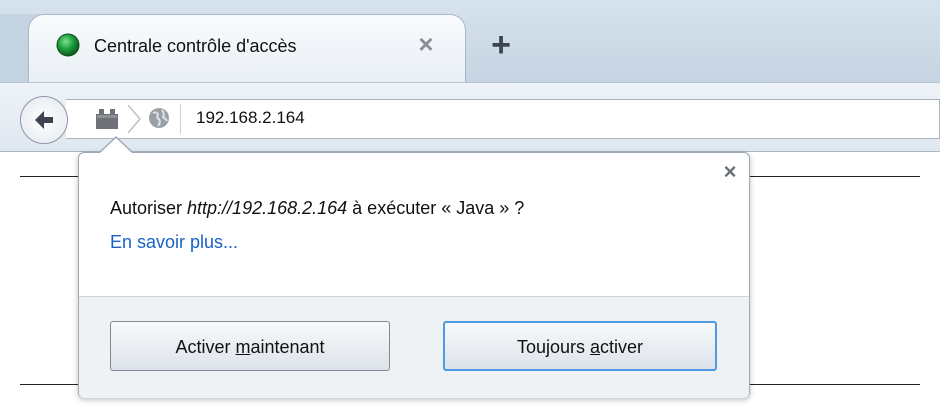  Describe the element at coordinates (107, 119) in the screenshot. I see `plugin-icon` at that location.